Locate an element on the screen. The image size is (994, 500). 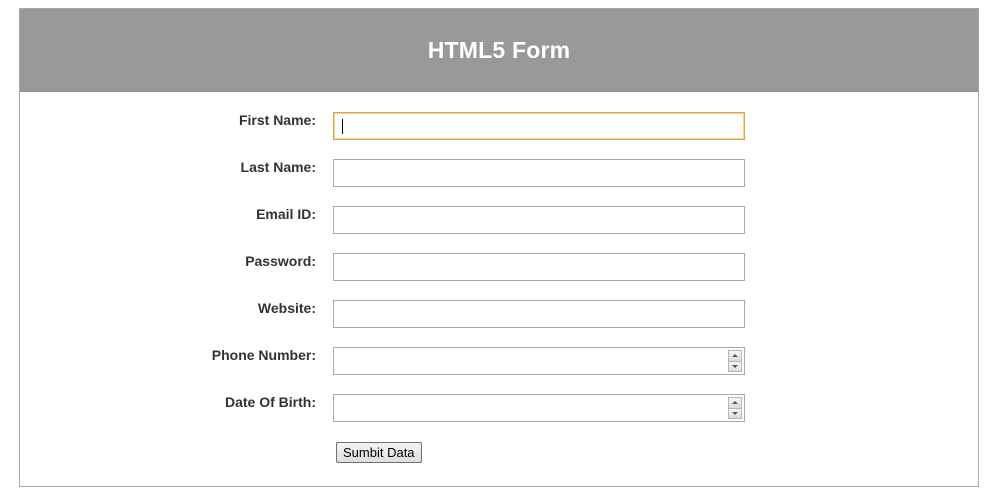
password-label: Password: is located at coordinates (280, 261).